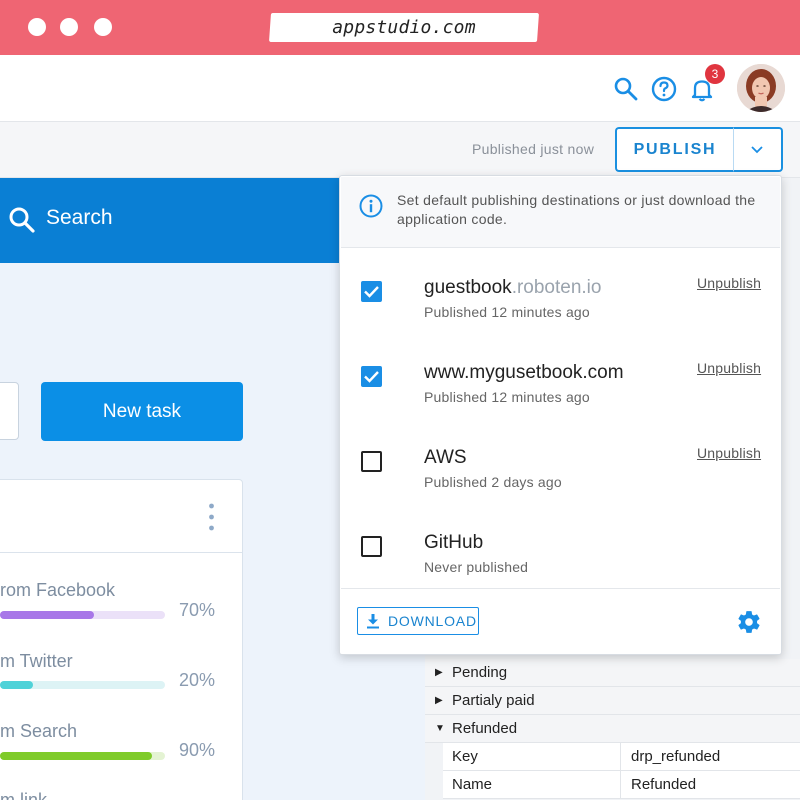 This screenshot has width=800, height=800. What do you see at coordinates (560, 588) in the screenshot?
I see `dropdown-divider` at bounding box center [560, 588].